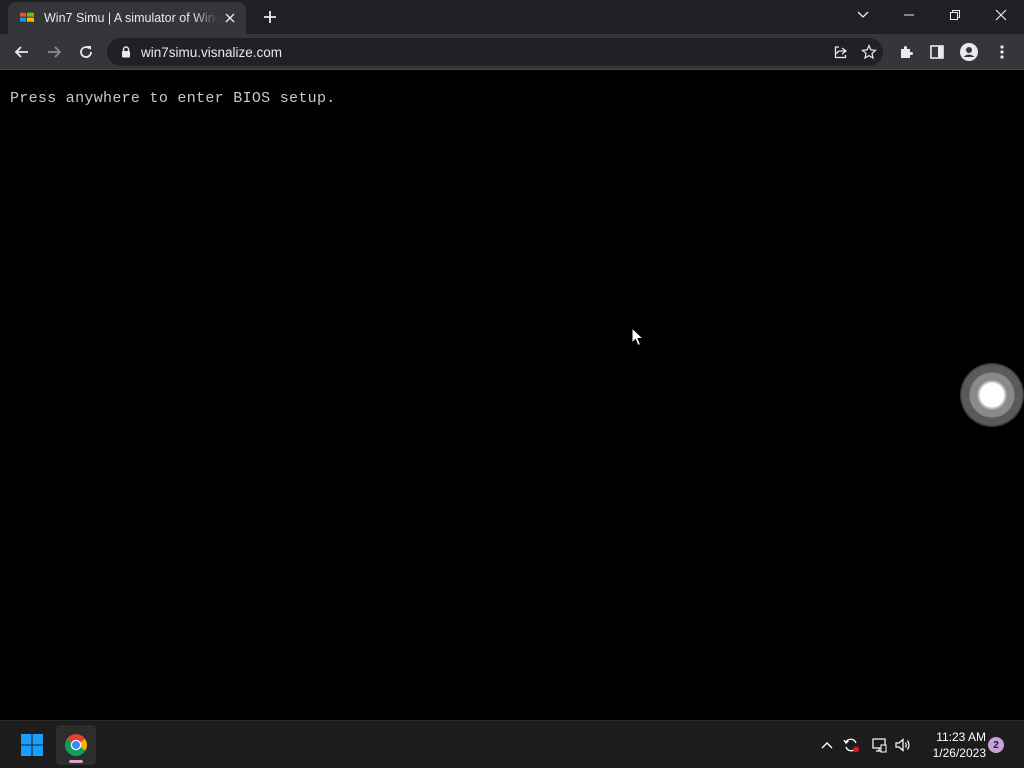 Image resolution: width=1024 pixels, height=768 pixels. Describe the element at coordinates (869, 52) in the screenshot. I see `bookmark-star-icon` at that location.